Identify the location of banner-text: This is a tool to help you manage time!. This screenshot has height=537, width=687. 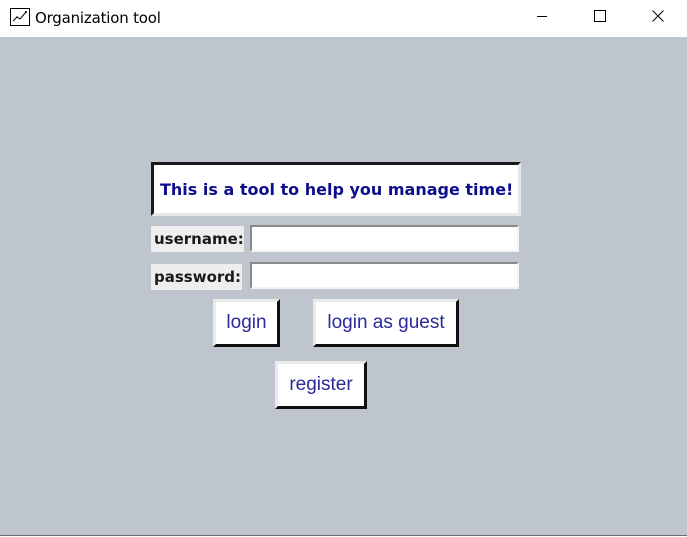
(337, 189).